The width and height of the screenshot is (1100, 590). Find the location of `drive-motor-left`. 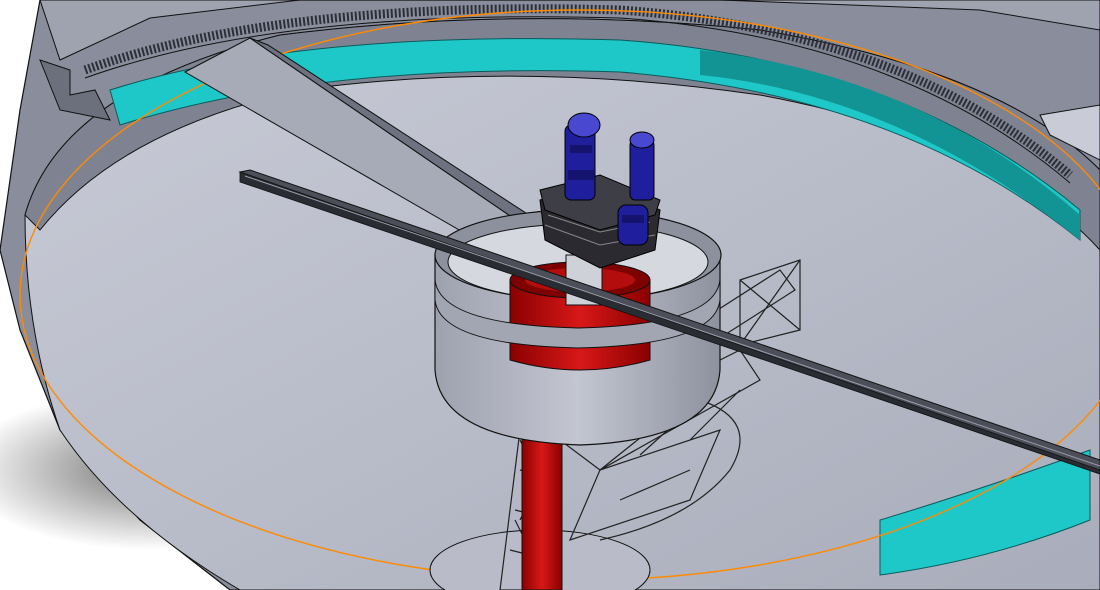

drive-motor-left is located at coordinates (582, 156).